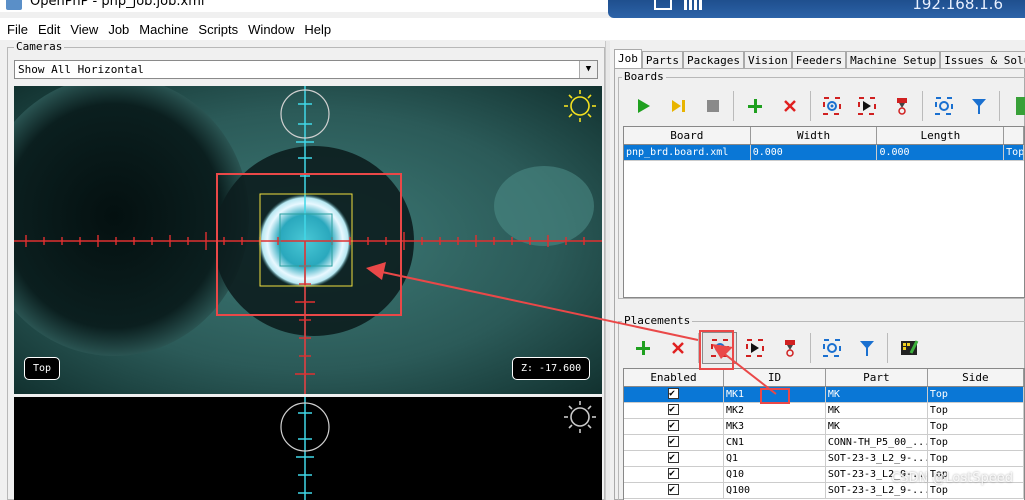 This screenshot has height=500, width=1025. I want to click on table-row: CN1 CONN-TH_P5_00_... Top, so click(824, 443).